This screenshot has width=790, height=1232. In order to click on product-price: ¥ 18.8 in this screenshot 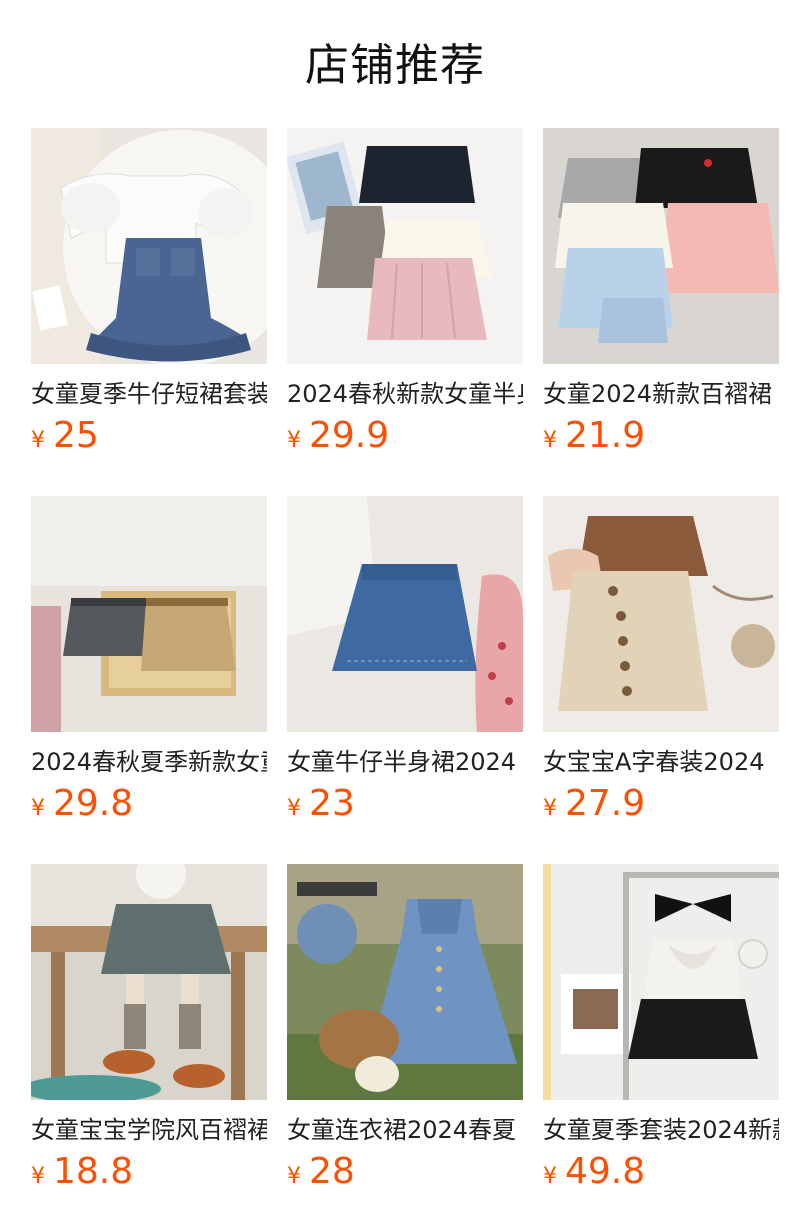, I will do `click(149, 1173)`.